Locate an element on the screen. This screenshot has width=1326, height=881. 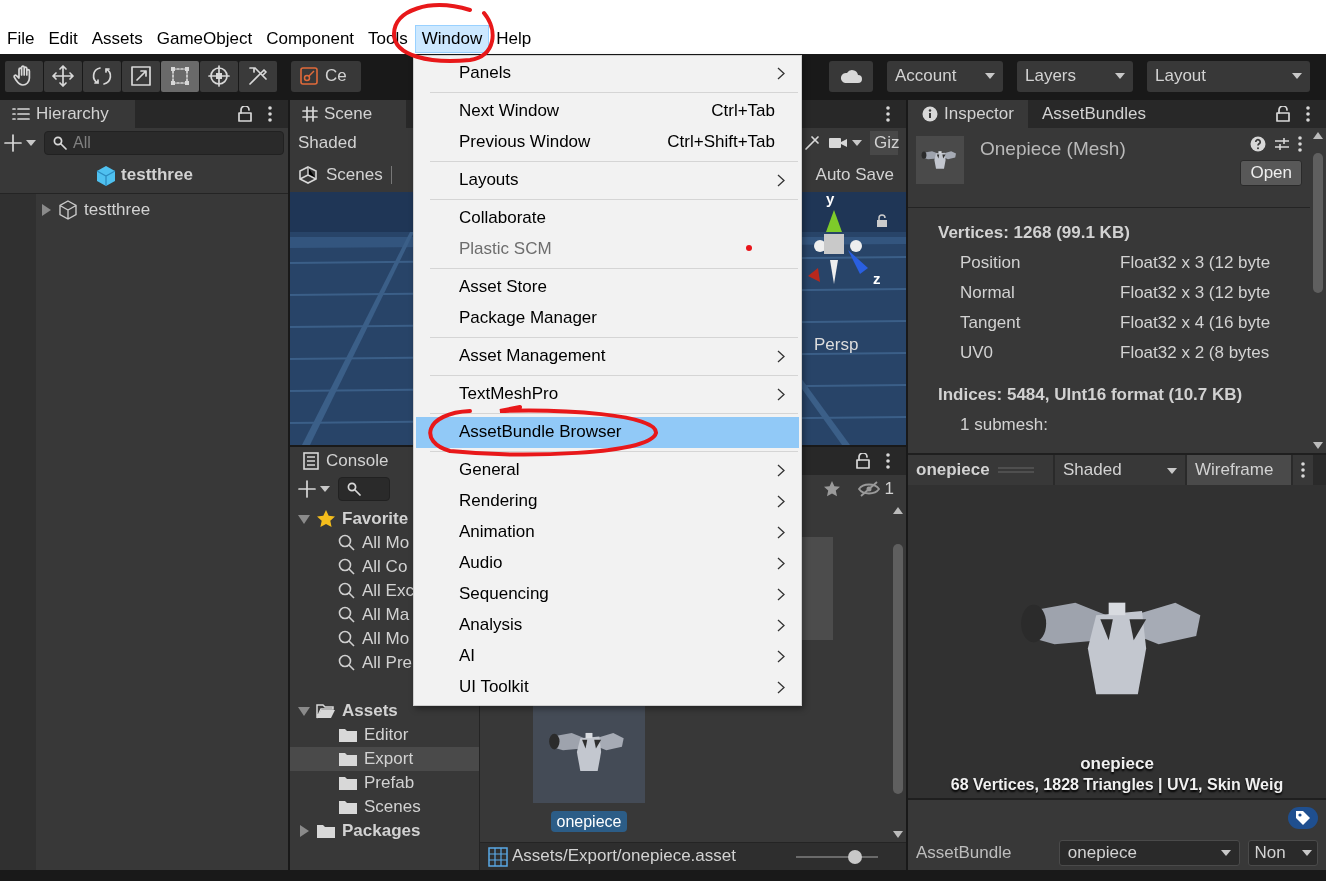
cloud-button is located at coordinates (851, 76).